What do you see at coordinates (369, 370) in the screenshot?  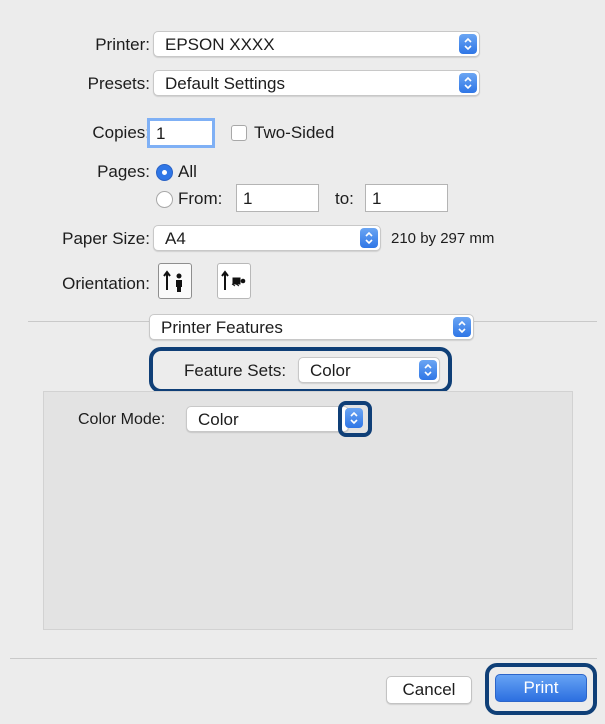 I see `feature-sets-popup: Color` at bounding box center [369, 370].